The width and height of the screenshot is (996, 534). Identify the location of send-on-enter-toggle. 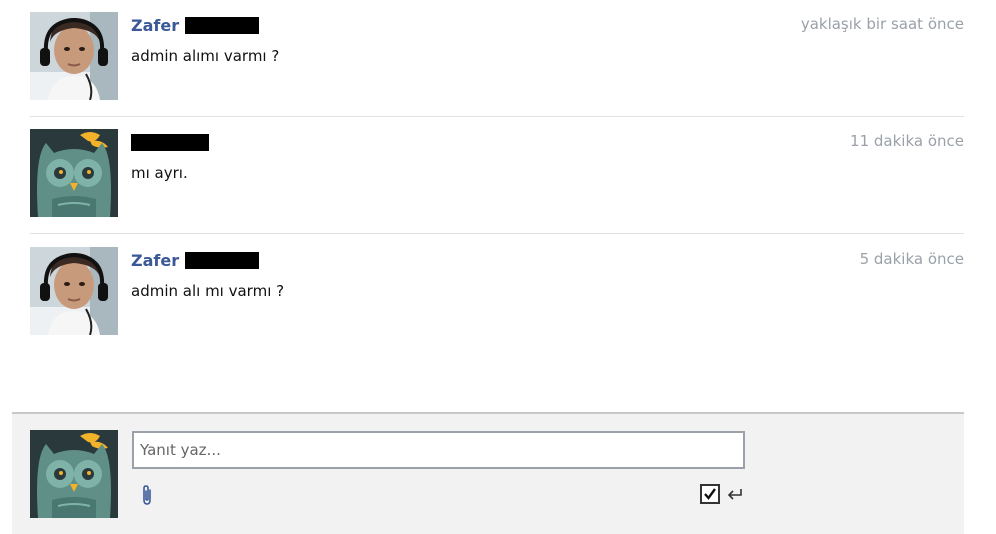
(730, 494).